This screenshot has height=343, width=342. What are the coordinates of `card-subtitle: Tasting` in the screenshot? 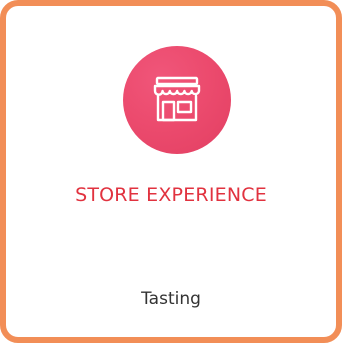 It's located at (171, 299).